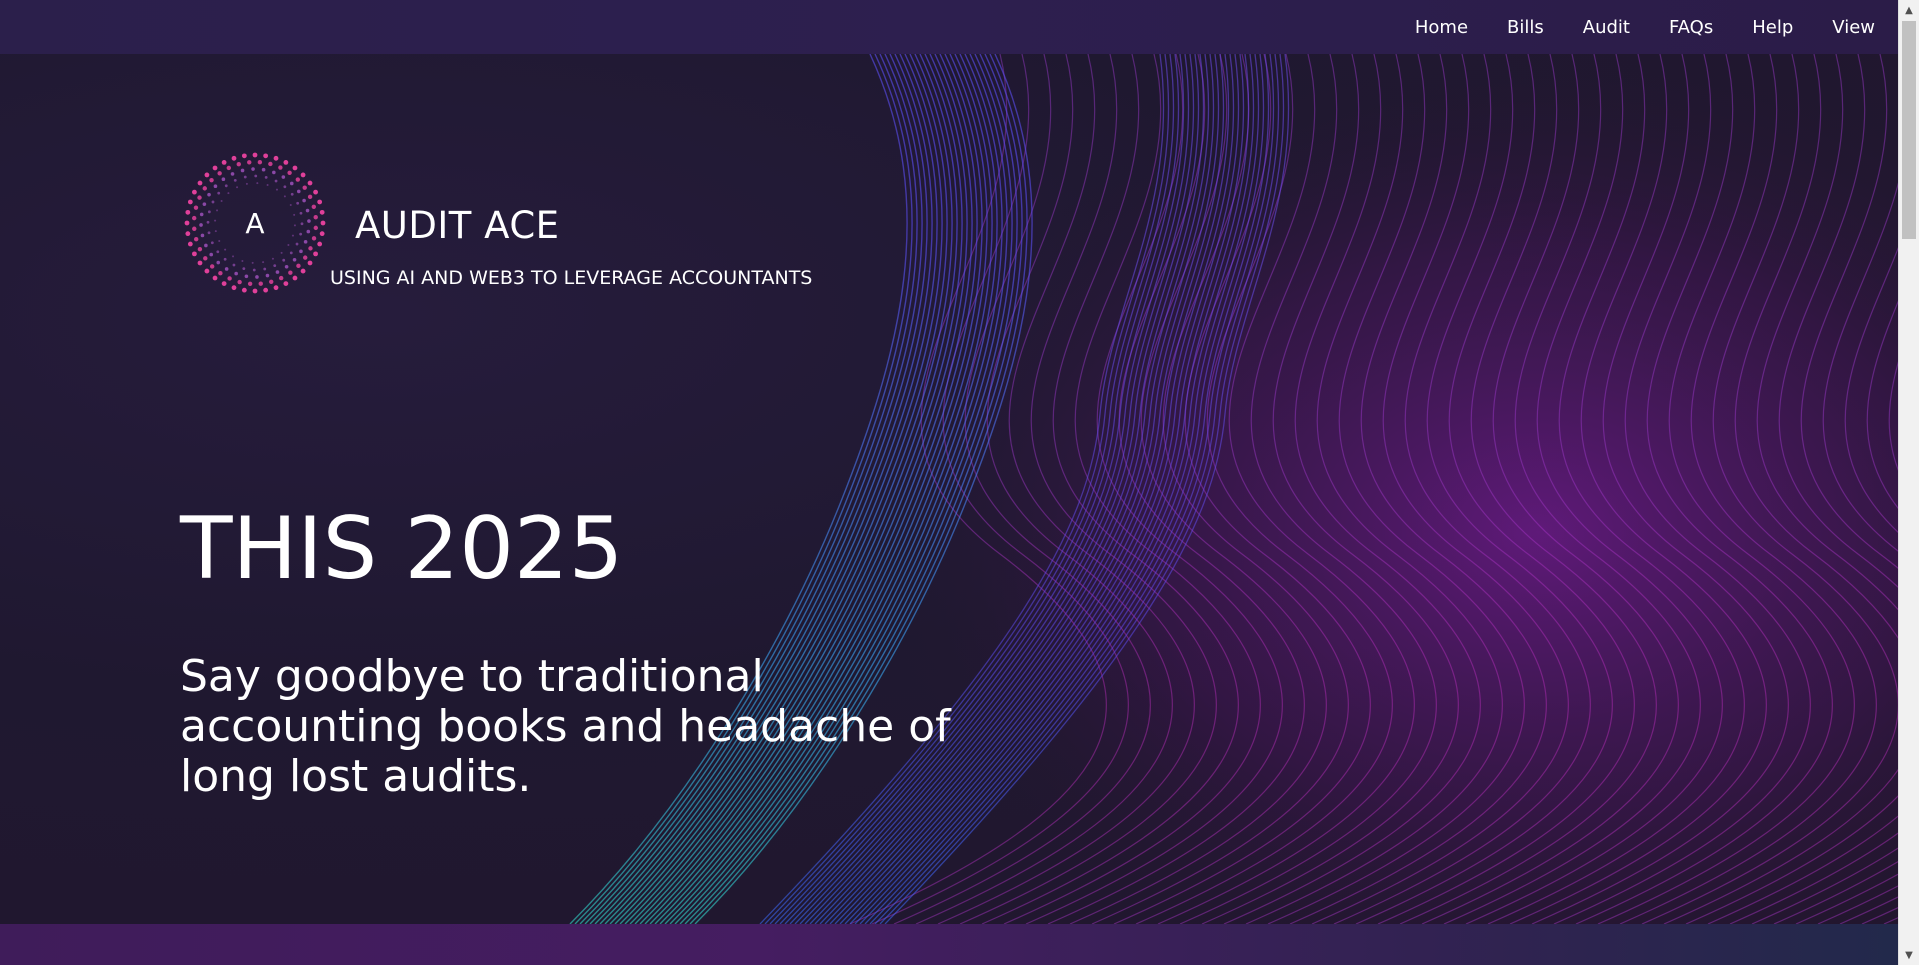  I want to click on logo-letter: A, so click(255, 223).